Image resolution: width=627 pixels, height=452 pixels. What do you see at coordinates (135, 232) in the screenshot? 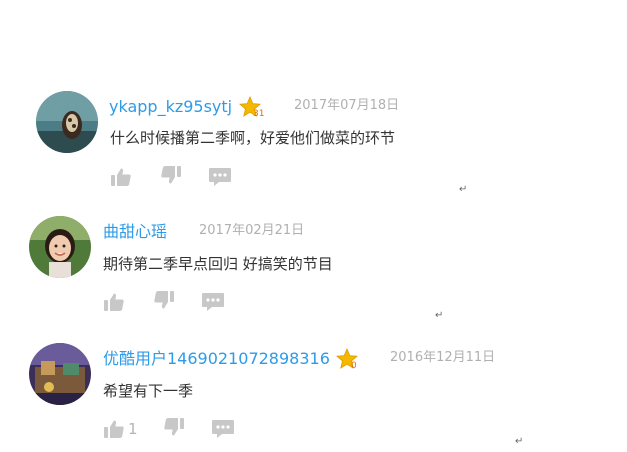
I see `username: 曲甜心瑶` at bounding box center [135, 232].